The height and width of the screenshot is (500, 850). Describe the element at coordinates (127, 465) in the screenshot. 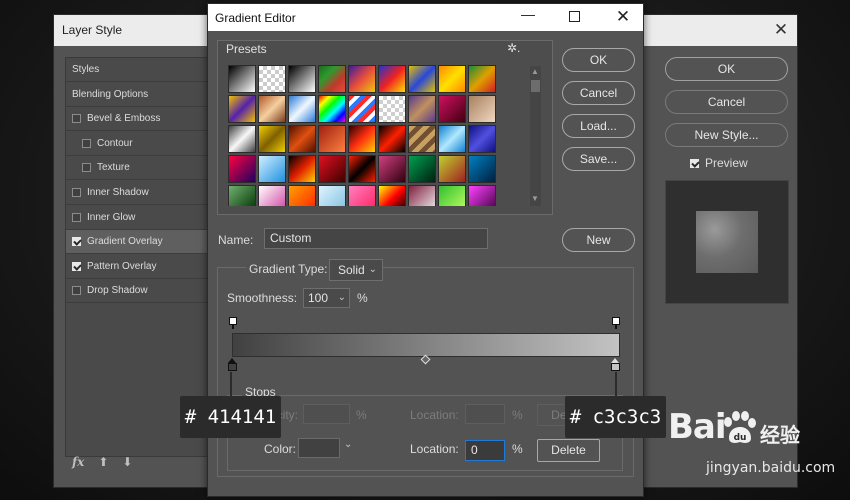

I see `arrow-down-icon: ⬇` at that location.